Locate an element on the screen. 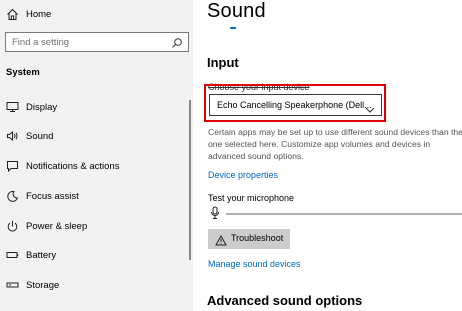 This screenshot has height=311, width=462. search-icon is located at coordinates (177, 42).